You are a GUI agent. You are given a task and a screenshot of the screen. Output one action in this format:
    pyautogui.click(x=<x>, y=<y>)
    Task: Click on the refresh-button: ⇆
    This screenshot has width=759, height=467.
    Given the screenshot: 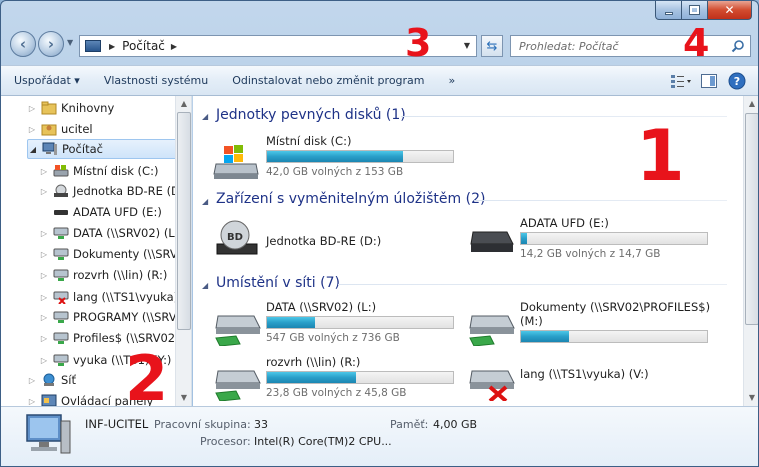 What is the action you would take?
    pyautogui.click(x=492, y=46)
    